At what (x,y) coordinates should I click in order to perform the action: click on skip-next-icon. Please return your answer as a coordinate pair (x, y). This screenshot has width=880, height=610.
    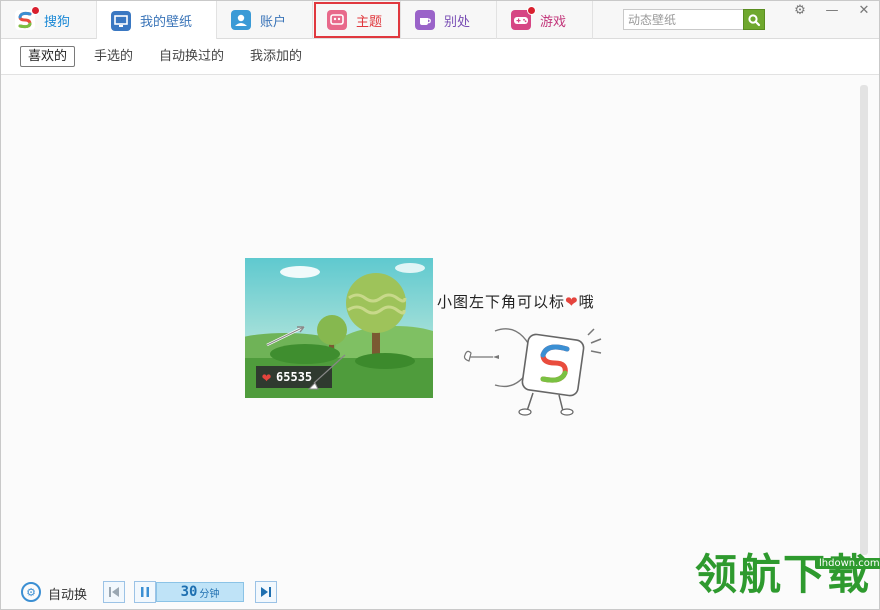
    Looking at the image, I should click on (266, 592).